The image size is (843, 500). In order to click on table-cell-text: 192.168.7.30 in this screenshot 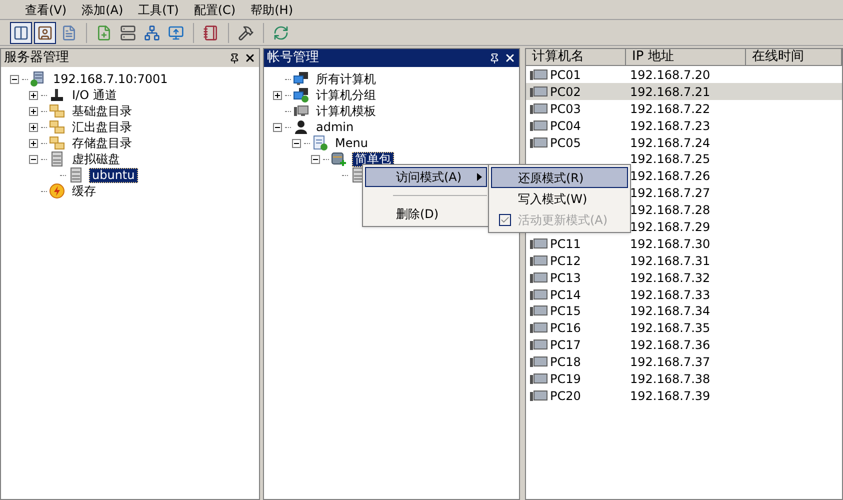, I will do `click(670, 244)`.